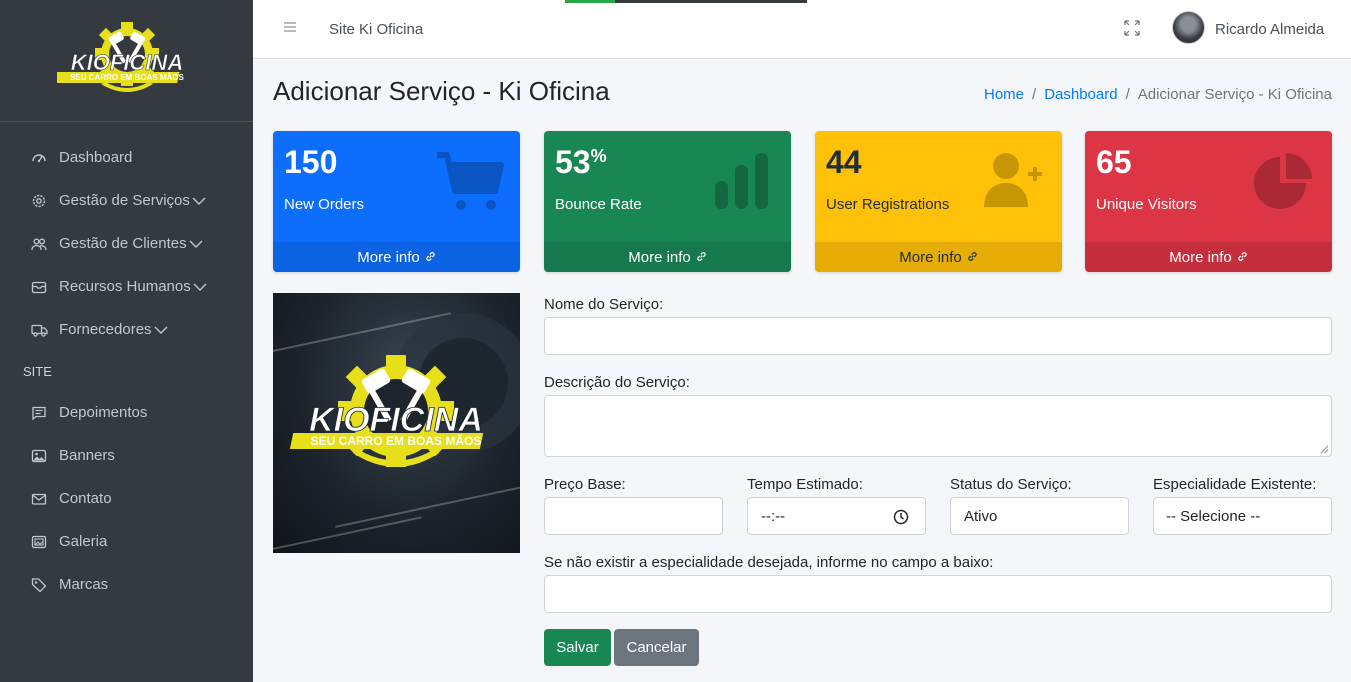 The image size is (1351, 682). What do you see at coordinates (39, 456) in the screenshot?
I see `image-icon` at bounding box center [39, 456].